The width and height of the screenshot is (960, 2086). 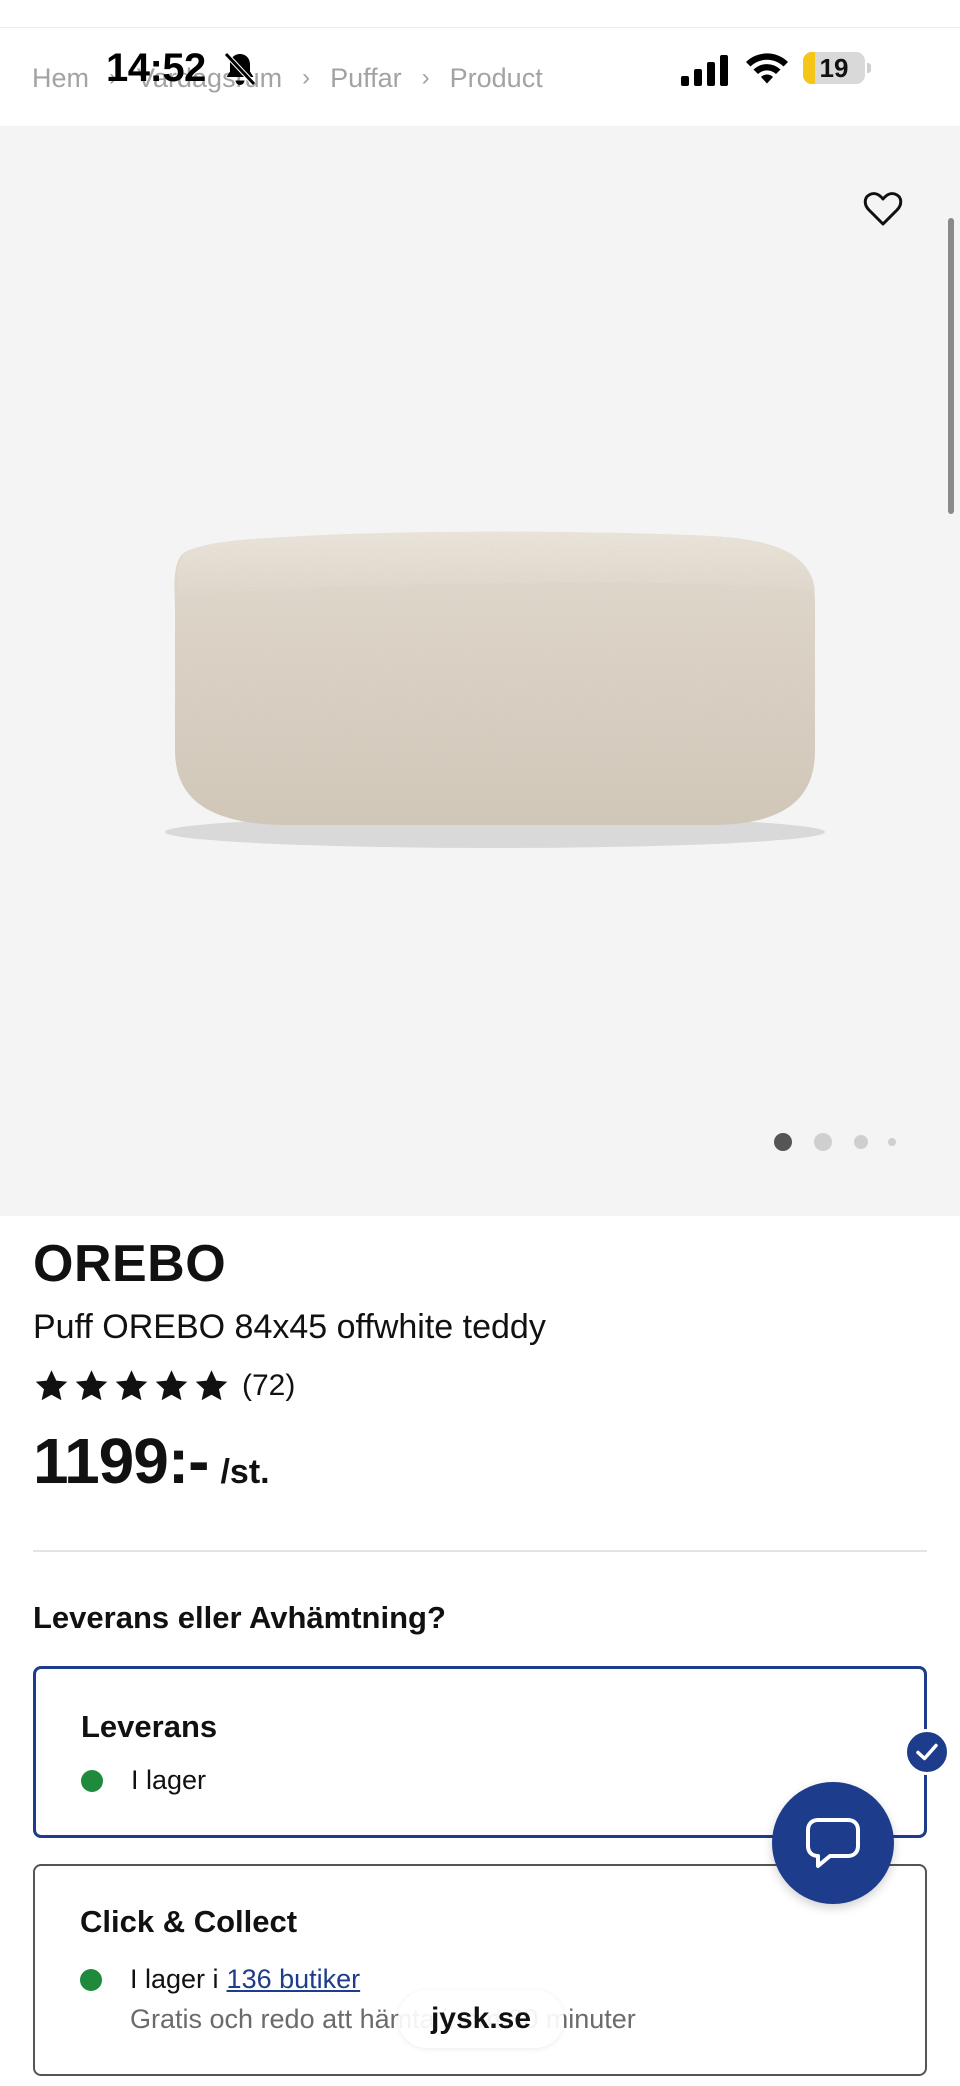 What do you see at coordinates (289, 1327) in the screenshot?
I see `product-name: Puff OREBO 84x45 offwhite teddy` at bounding box center [289, 1327].